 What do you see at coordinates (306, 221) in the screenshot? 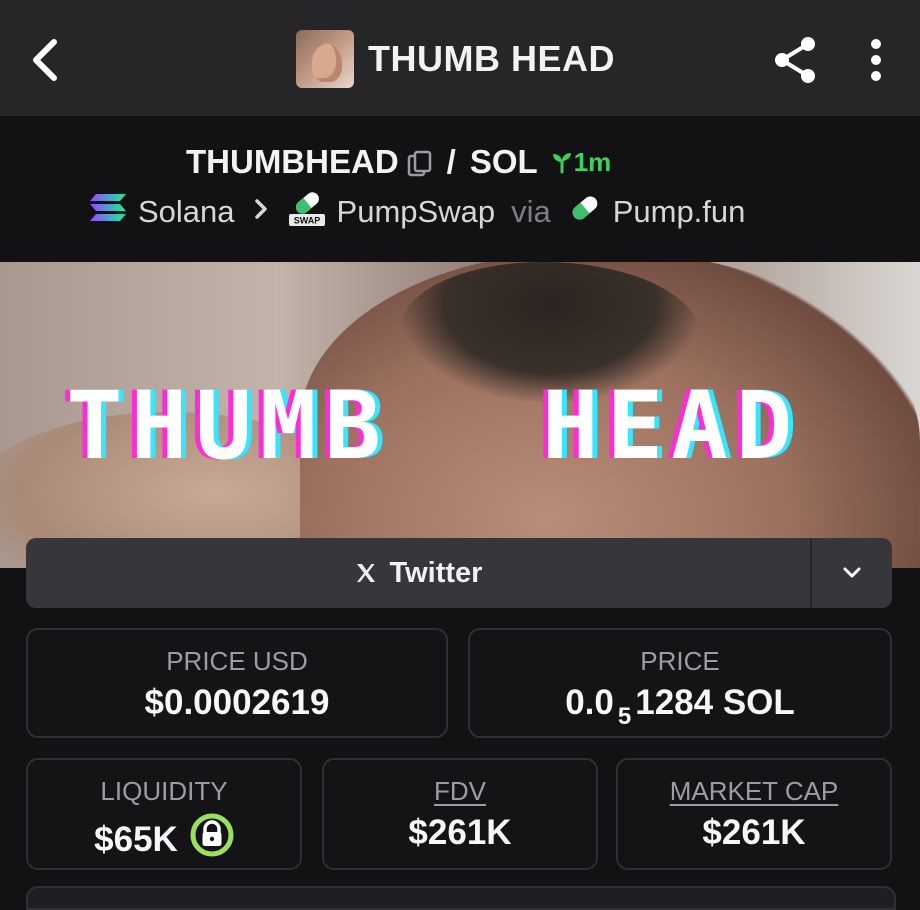
I see `swap-badge-text: SWAP` at bounding box center [306, 221].